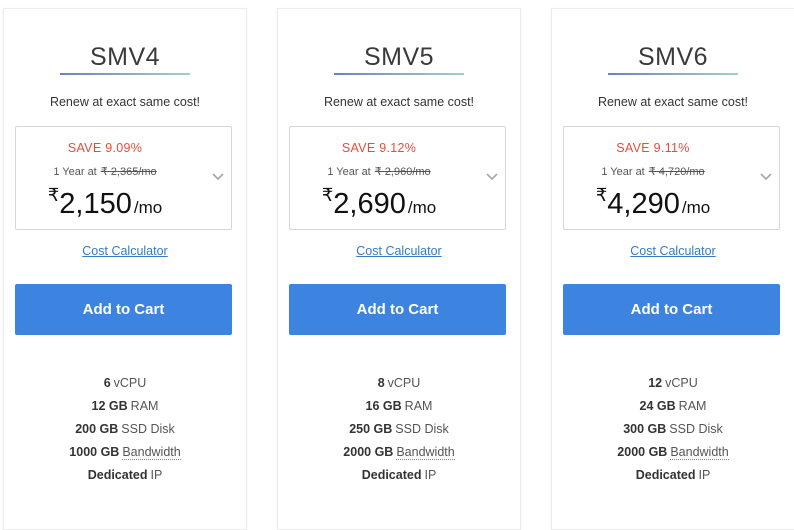 This screenshot has height=530, width=794. I want to click on spec-value: 12 GB, so click(109, 406).